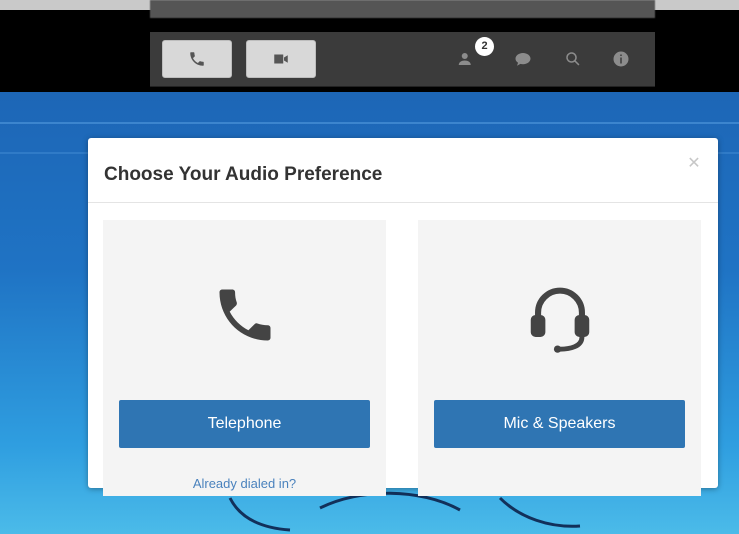  What do you see at coordinates (245, 315) in the screenshot?
I see `telephone-handset-icon` at bounding box center [245, 315].